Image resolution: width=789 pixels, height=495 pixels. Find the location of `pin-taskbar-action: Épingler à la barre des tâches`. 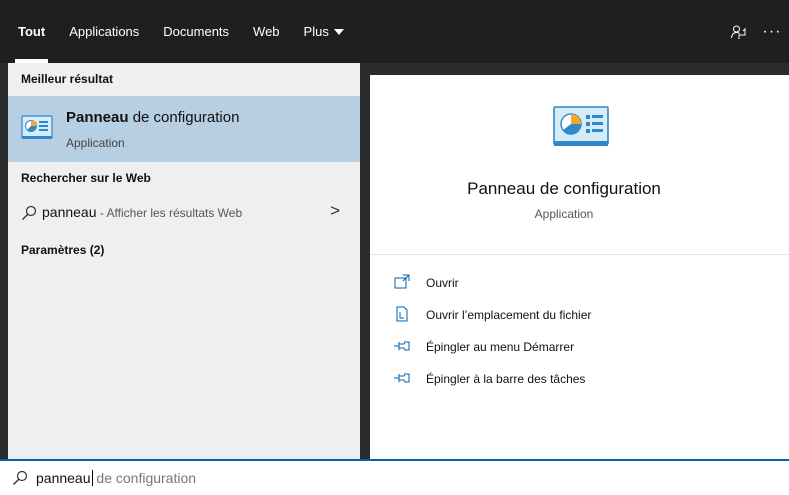

pin-taskbar-action: Épingler à la barre des tâches is located at coordinates (544, 378).